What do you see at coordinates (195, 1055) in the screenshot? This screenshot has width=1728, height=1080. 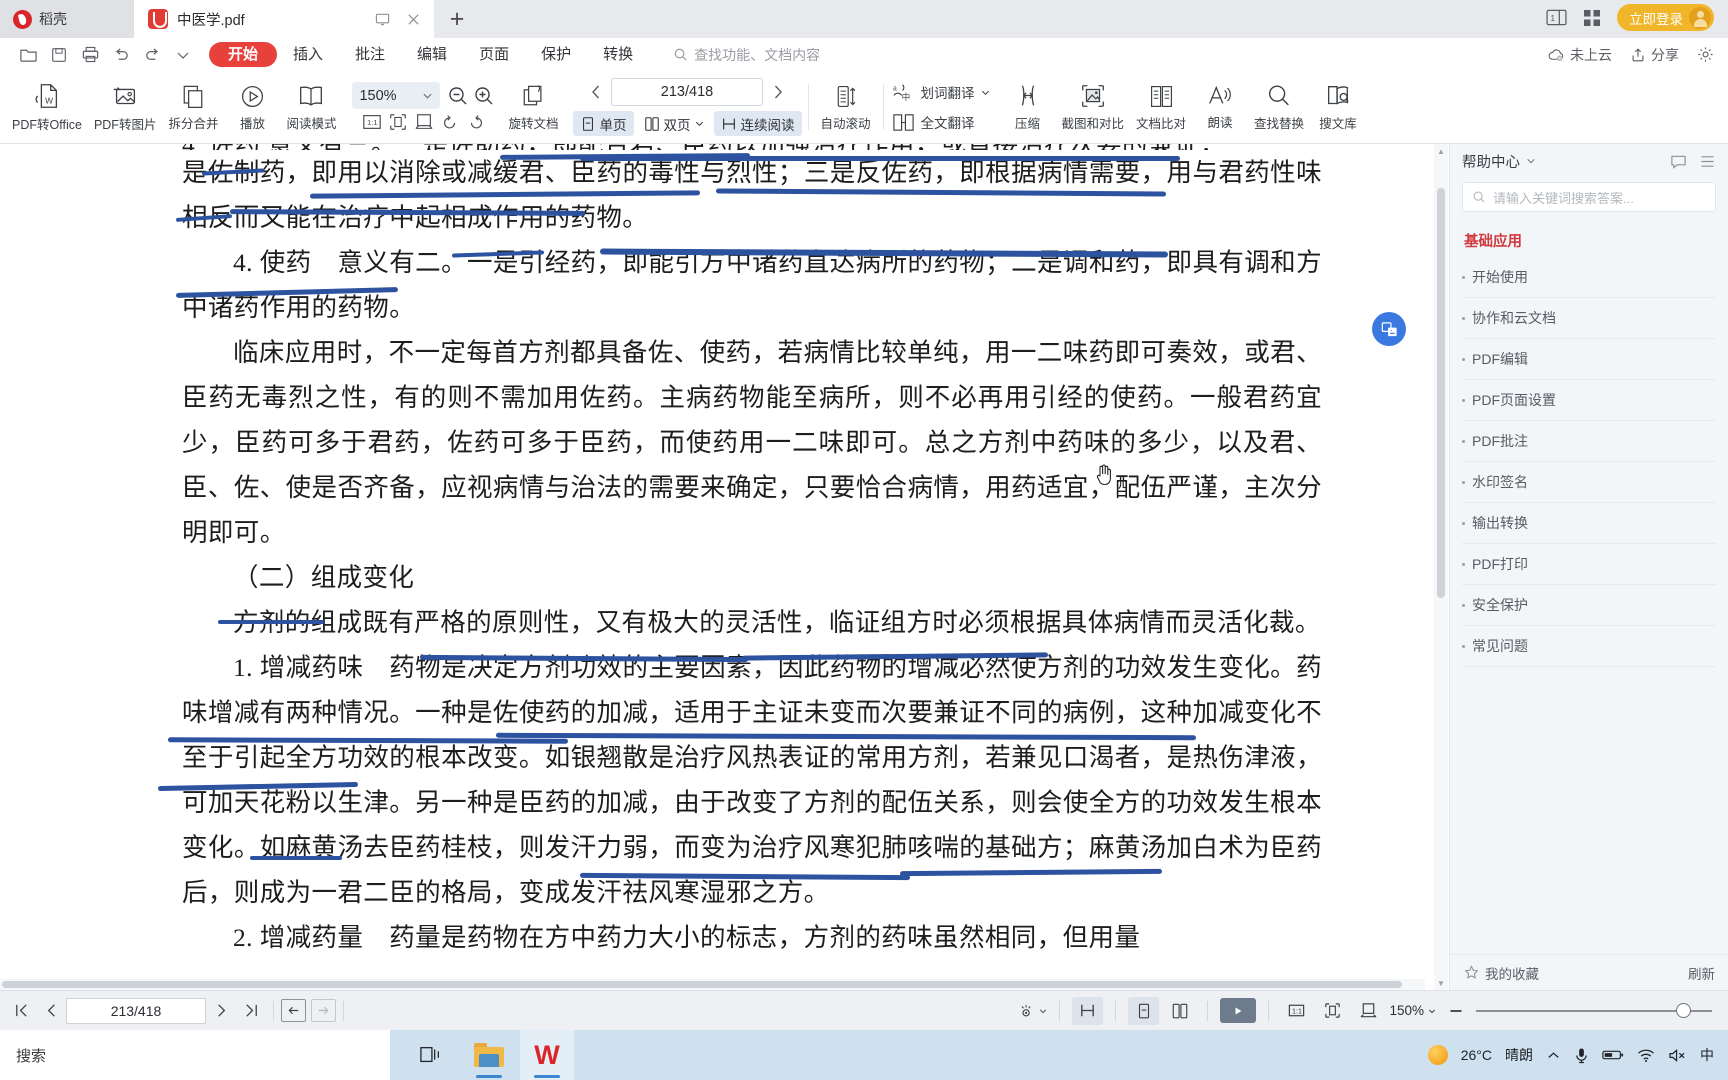 I see `taskbar-search: 搜索` at bounding box center [195, 1055].